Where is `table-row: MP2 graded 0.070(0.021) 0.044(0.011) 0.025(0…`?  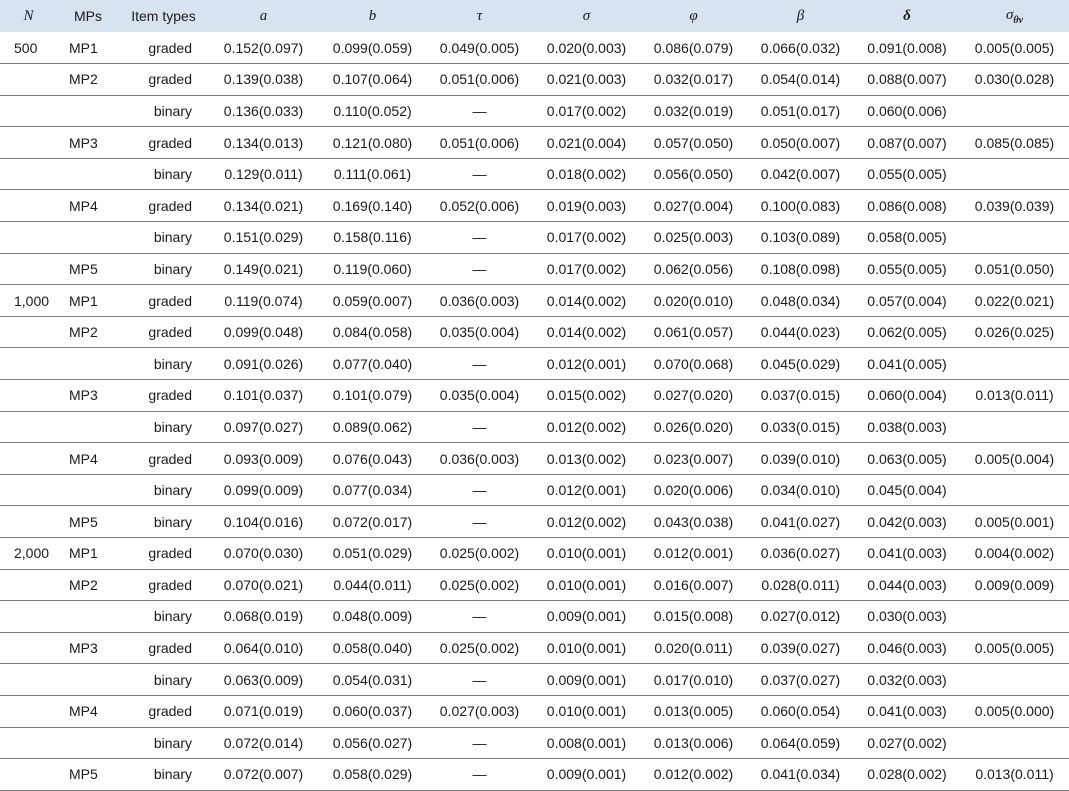
table-row: MP2 graded 0.070(0.021) 0.044(0.011) 0.025(0… is located at coordinates (534, 584).